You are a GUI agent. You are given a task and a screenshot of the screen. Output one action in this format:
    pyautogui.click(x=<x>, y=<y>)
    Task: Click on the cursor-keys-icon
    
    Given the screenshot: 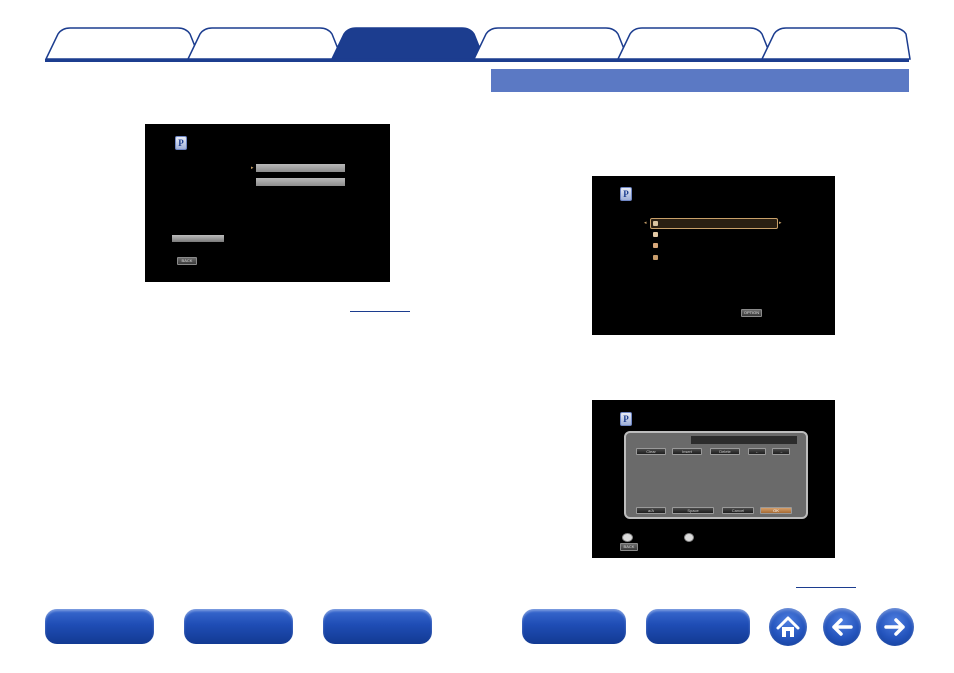 What is the action you would take?
    pyautogui.click(x=627, y=537)
    